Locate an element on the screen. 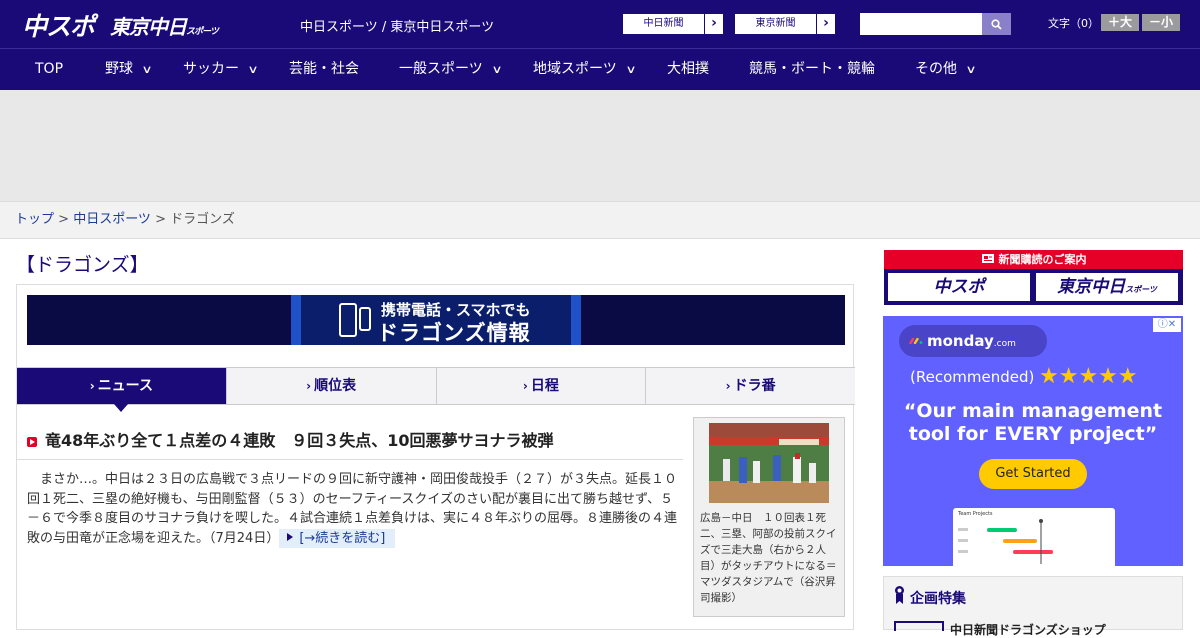 This screenshot has height=638, width=1200. nav-label: 大相撲 is located at coordinates (688, 69).